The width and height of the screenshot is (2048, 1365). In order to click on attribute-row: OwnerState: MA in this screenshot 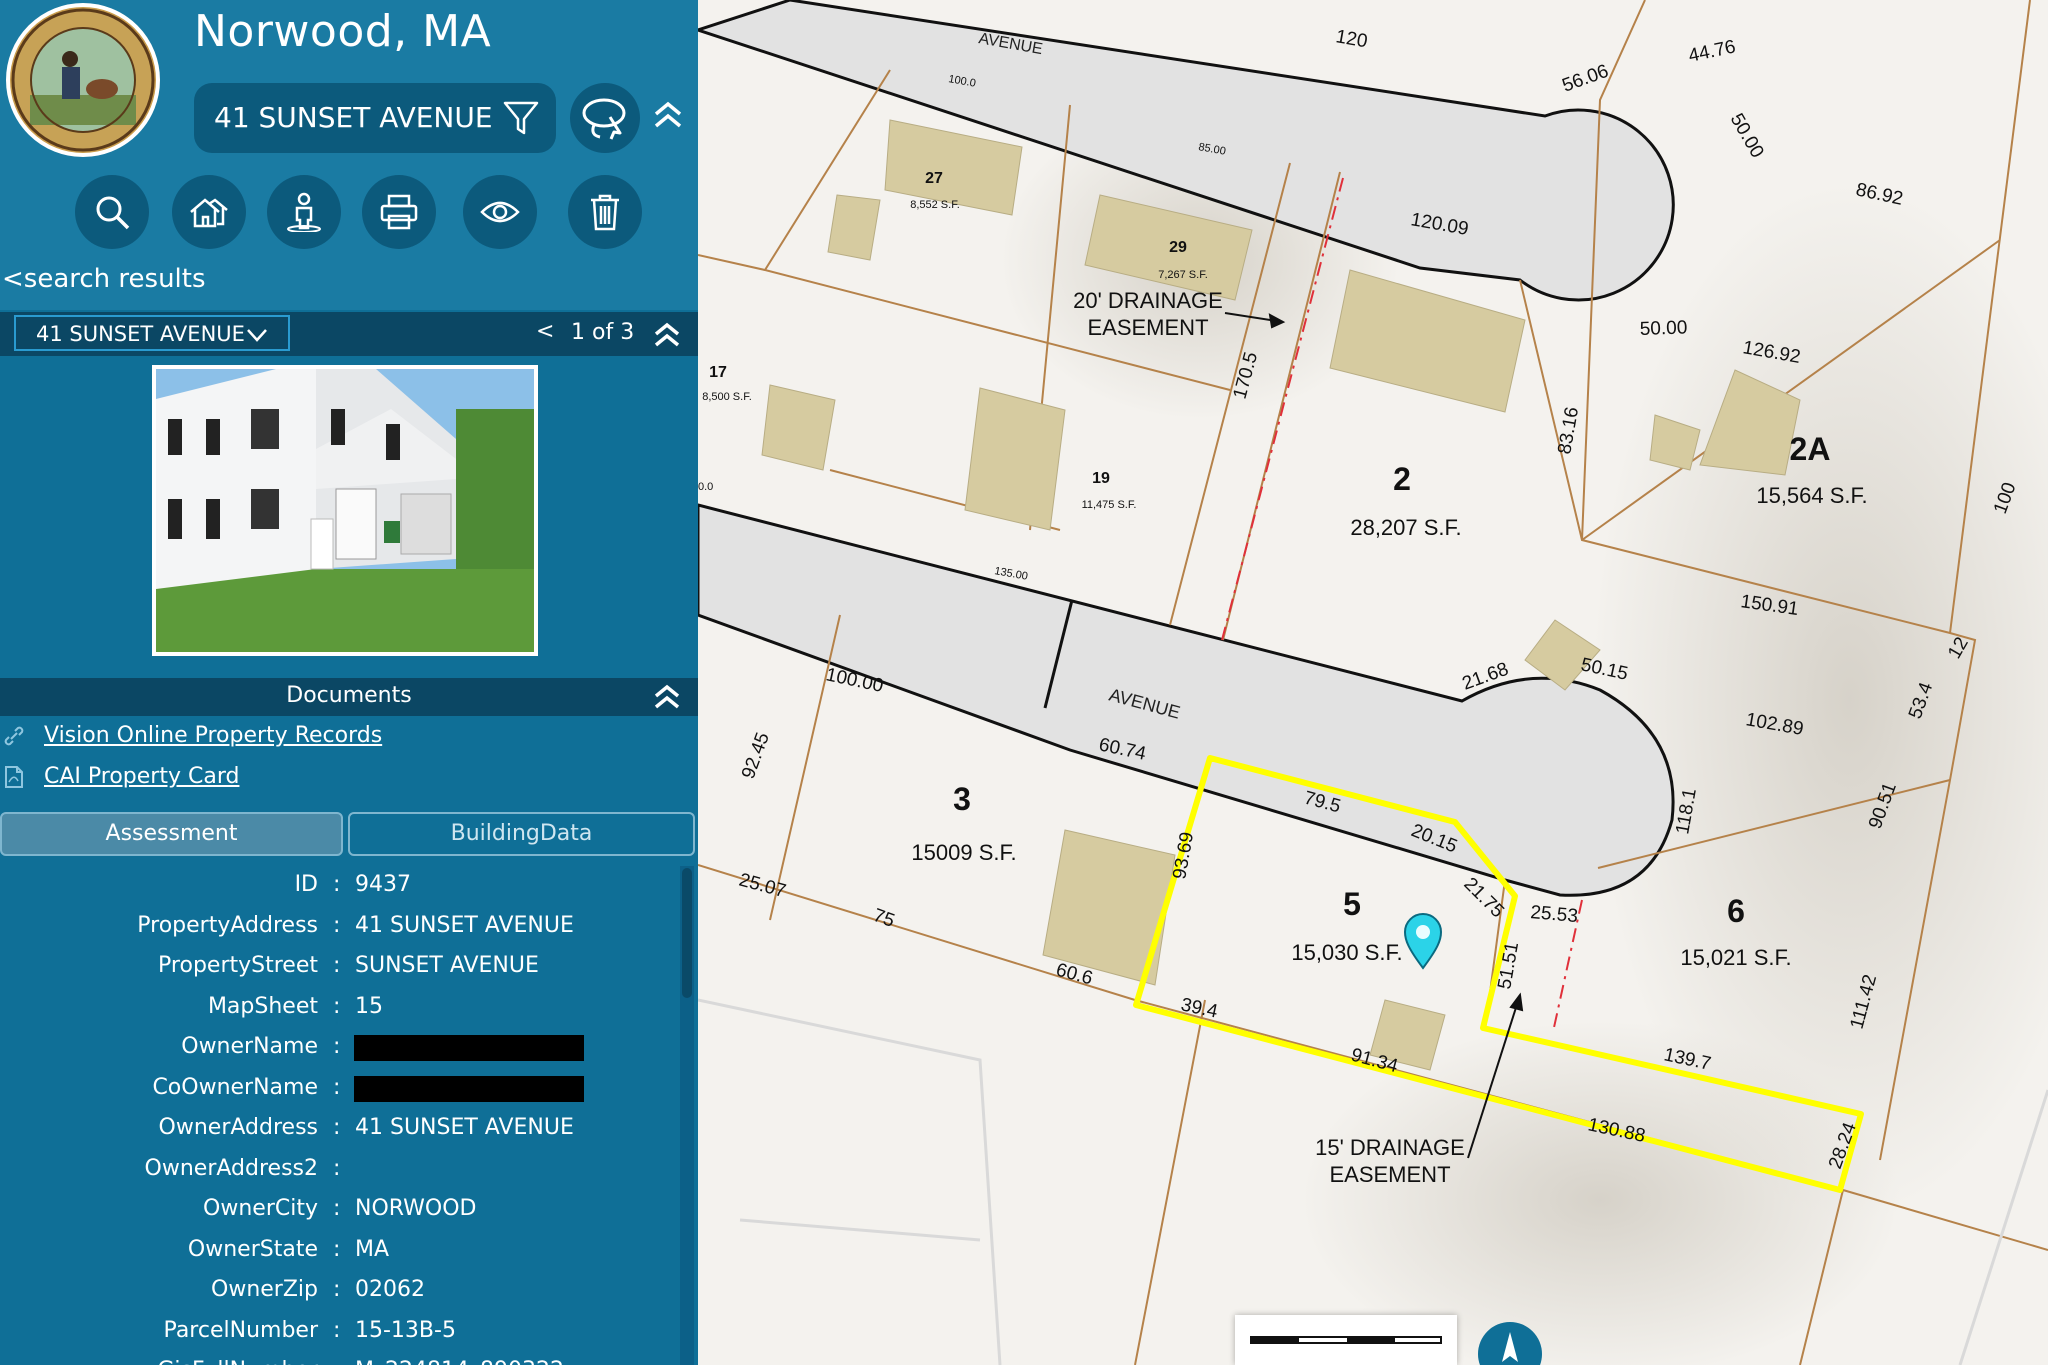, I will do `click(340, 1251)`.